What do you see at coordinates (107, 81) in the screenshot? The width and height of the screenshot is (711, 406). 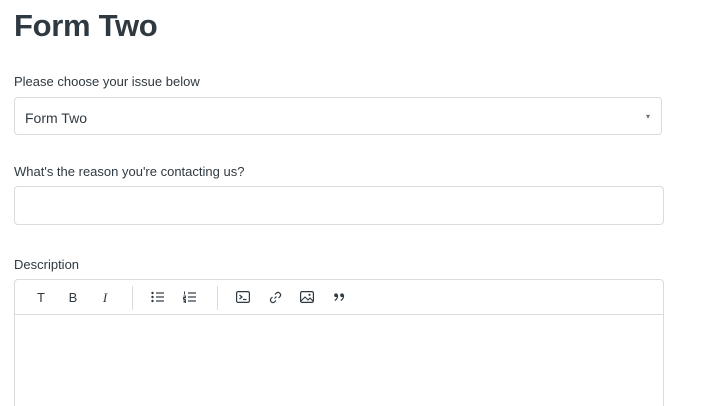 I see `issue-select-label: Please choose your issue below` at bounding box center [107, 81].